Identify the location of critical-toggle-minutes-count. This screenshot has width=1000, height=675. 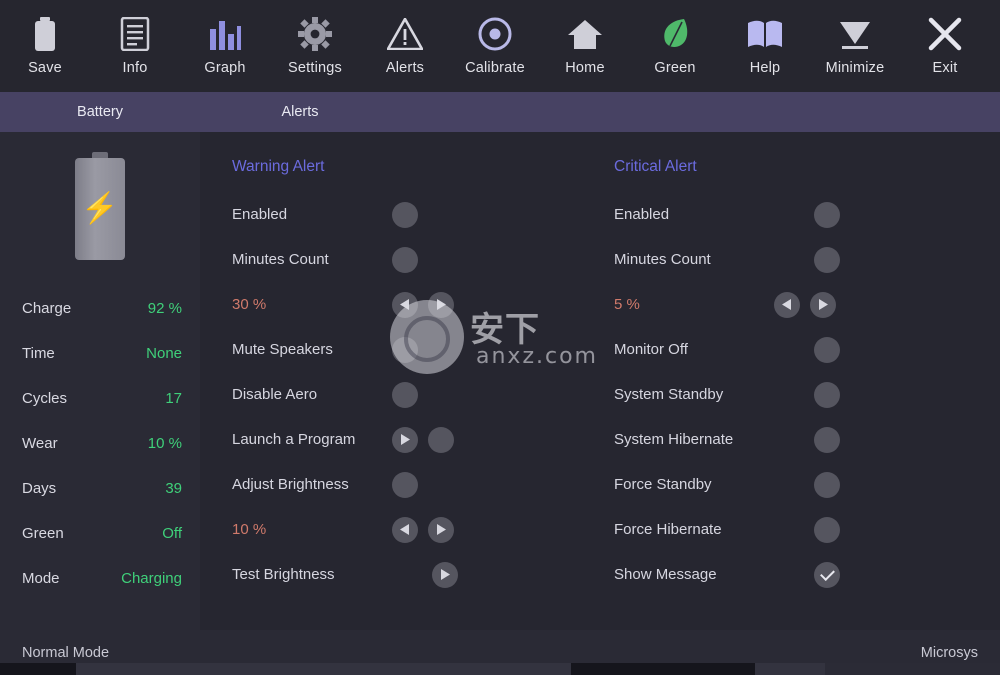
(827, 259).